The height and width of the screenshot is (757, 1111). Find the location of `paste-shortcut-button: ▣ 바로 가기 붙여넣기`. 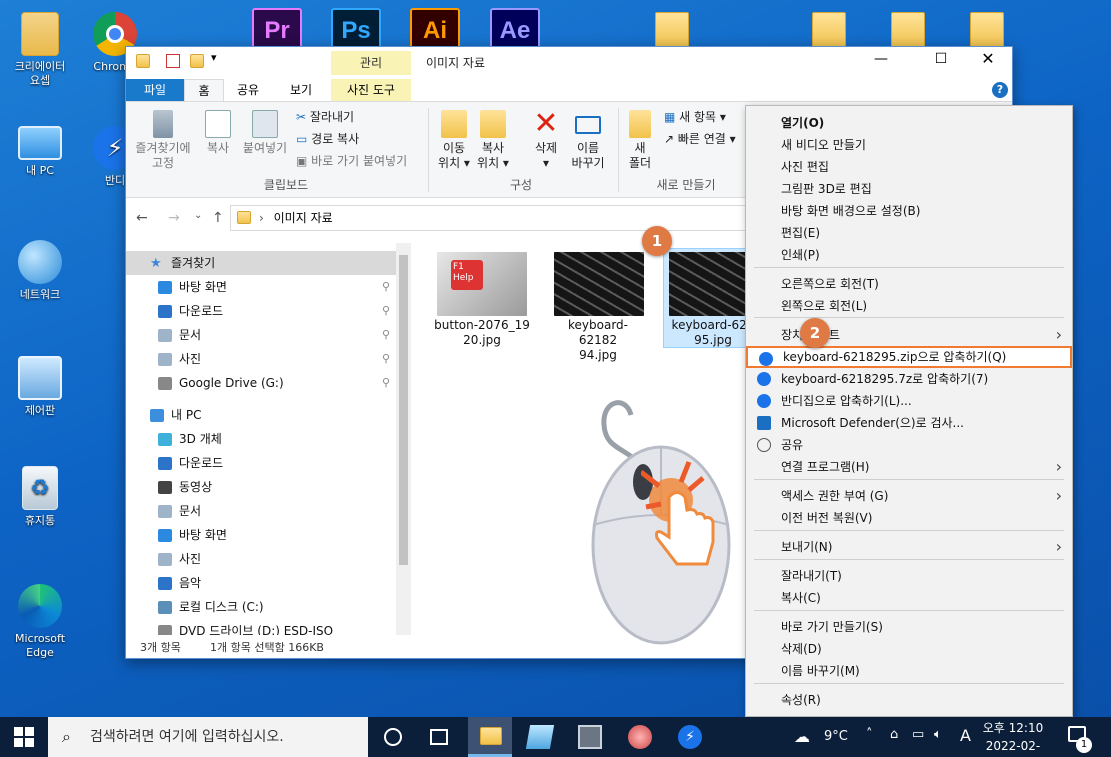

paste-shortcut-button: ▣ 바로 가기 붙여넣기 is located at coordinates (351, 161).